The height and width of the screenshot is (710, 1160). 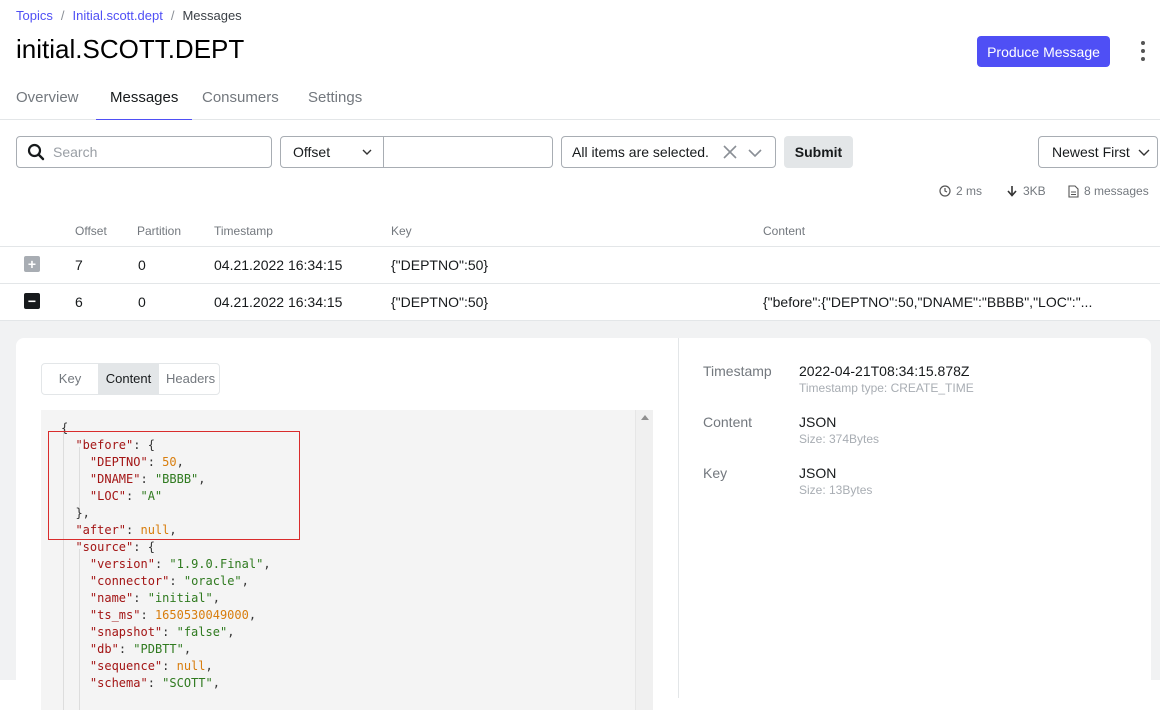 I want to click on topic-tabs: Overview Messages Consumers Settings, so click(x=580, y=100).